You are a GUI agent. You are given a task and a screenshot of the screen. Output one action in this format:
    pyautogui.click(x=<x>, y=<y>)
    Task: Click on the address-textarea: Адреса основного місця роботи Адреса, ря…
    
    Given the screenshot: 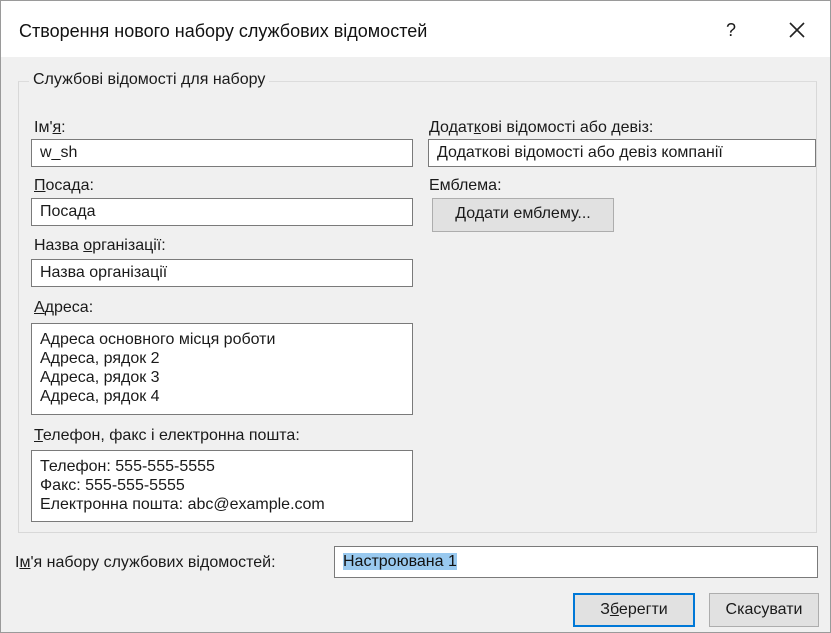 What is the action you would take?
    pyautogui.click(x=222, y=369)
    